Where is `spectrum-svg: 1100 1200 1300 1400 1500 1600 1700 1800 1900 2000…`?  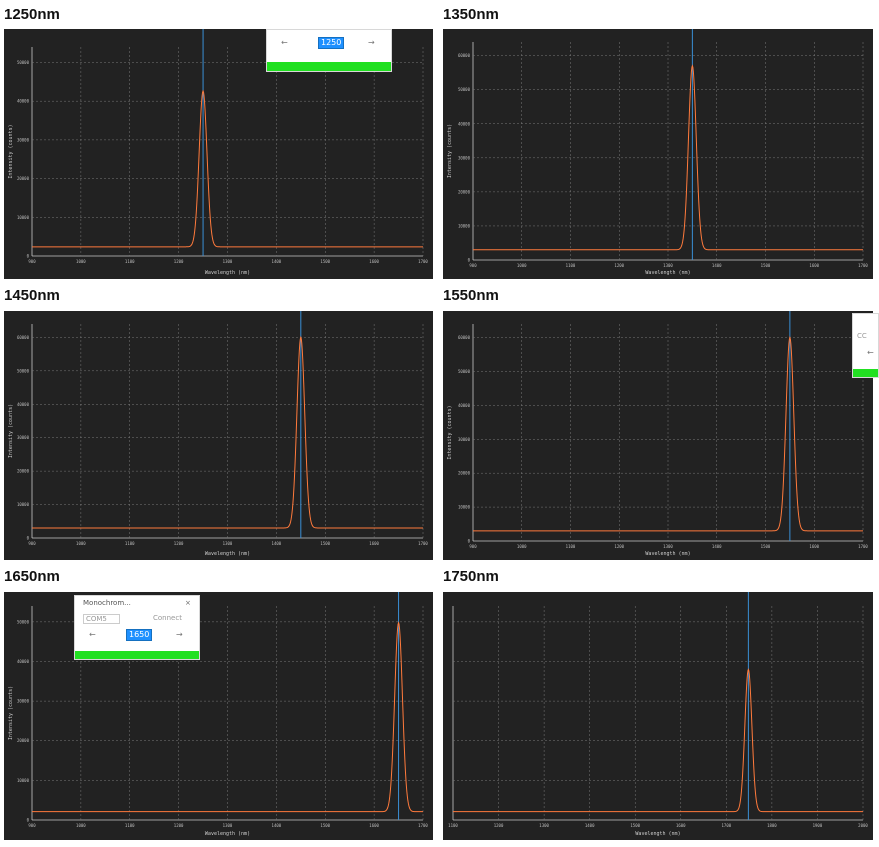
spectrum-svg: 1100 1200 1300 1400 1500 1600 1700 1800 1900 2000… is located at coordinates (658, 714).